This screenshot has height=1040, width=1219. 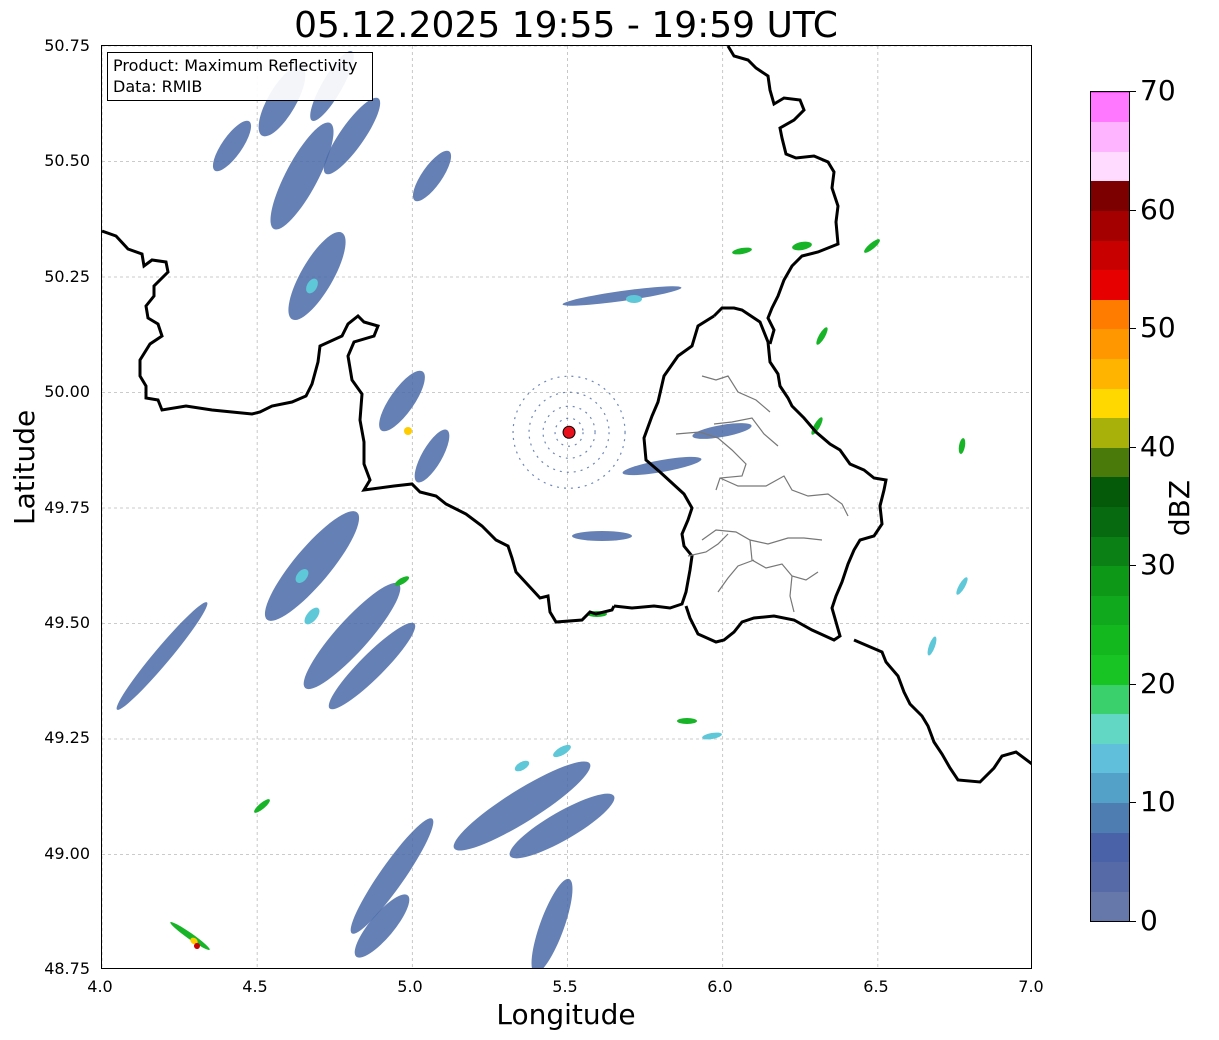 What do you see at coordinates (410, 986) in the screenshot?
I see `x-tick-label: 5.0` at bounding box center [410, 986].